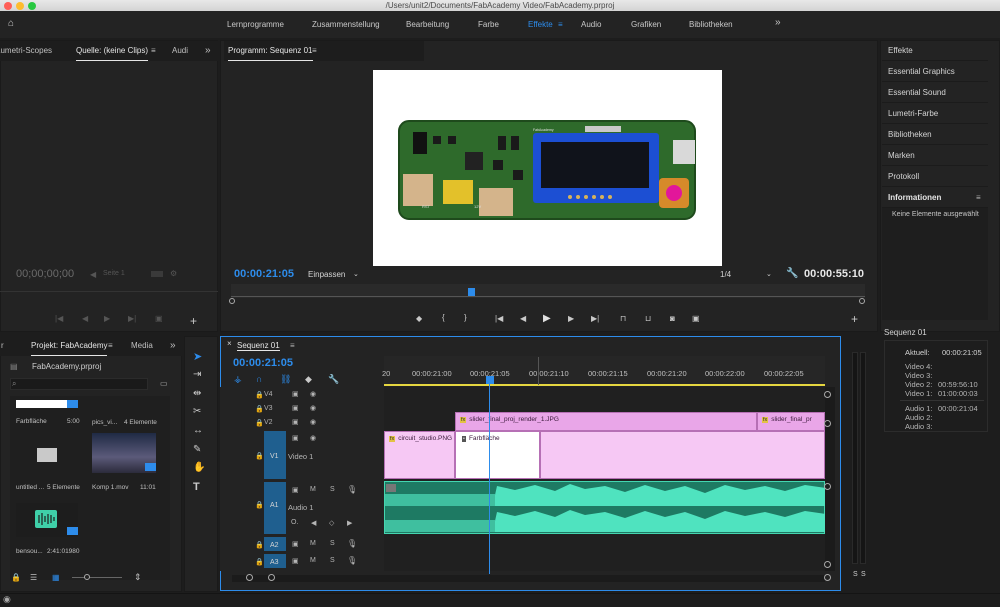 The height and width of the screenshot is (607, 1000). What do you see at coordinates (682, 455) in the screenshot?
I see `clip-v1-continuation` at bounding box center [682, 455].